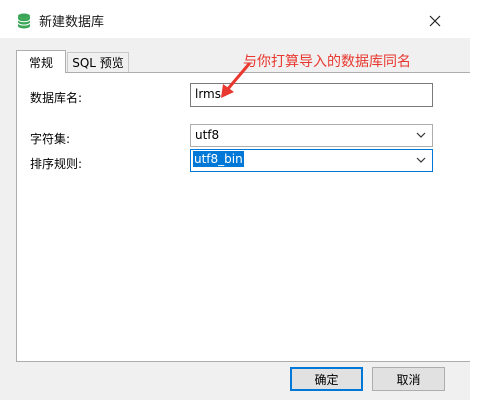 This screenshot has height=400, width=481. Describe the element at coordinates (311, 160) in the screenshot. I see `collation-select: utf8_bin` at that location.